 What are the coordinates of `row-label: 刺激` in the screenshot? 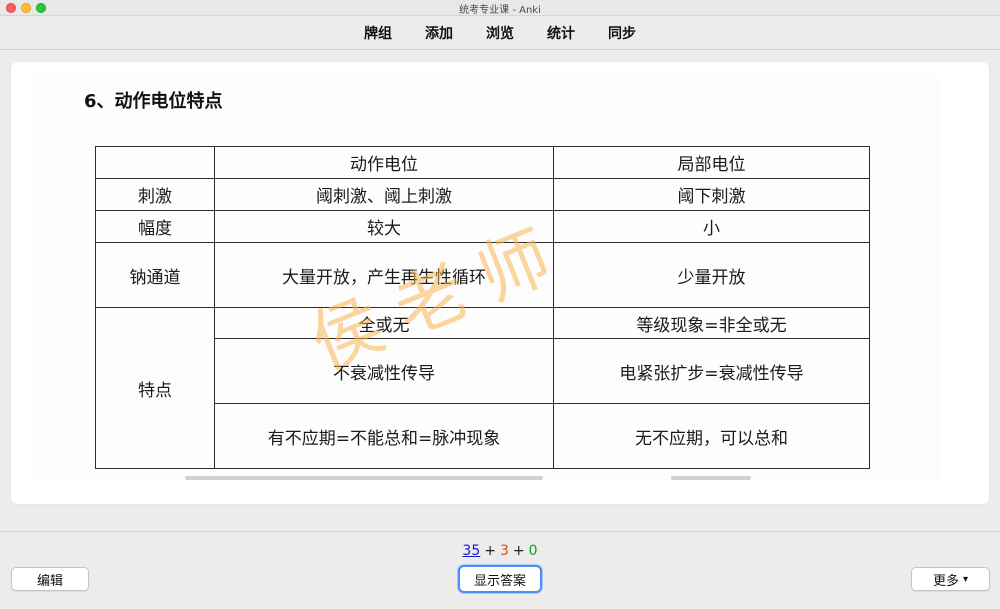 It's located at (155, 195).